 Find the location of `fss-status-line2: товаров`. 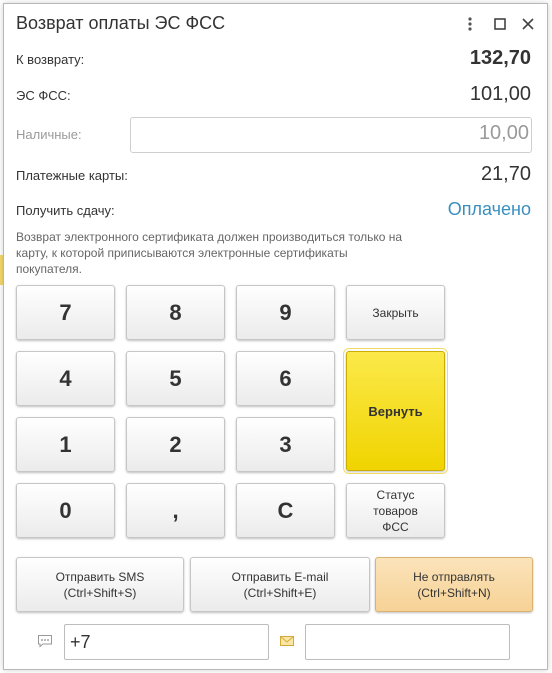

fss-status-line2: товаров is located at coordinates (395, 510).